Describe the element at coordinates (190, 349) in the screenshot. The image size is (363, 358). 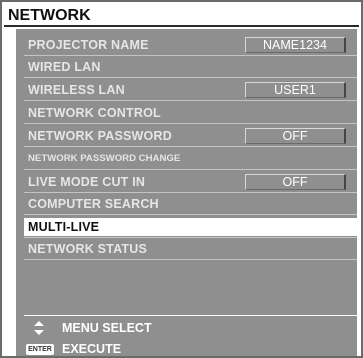
I see `execute-hint: ENTER EXECUTE` at that location.